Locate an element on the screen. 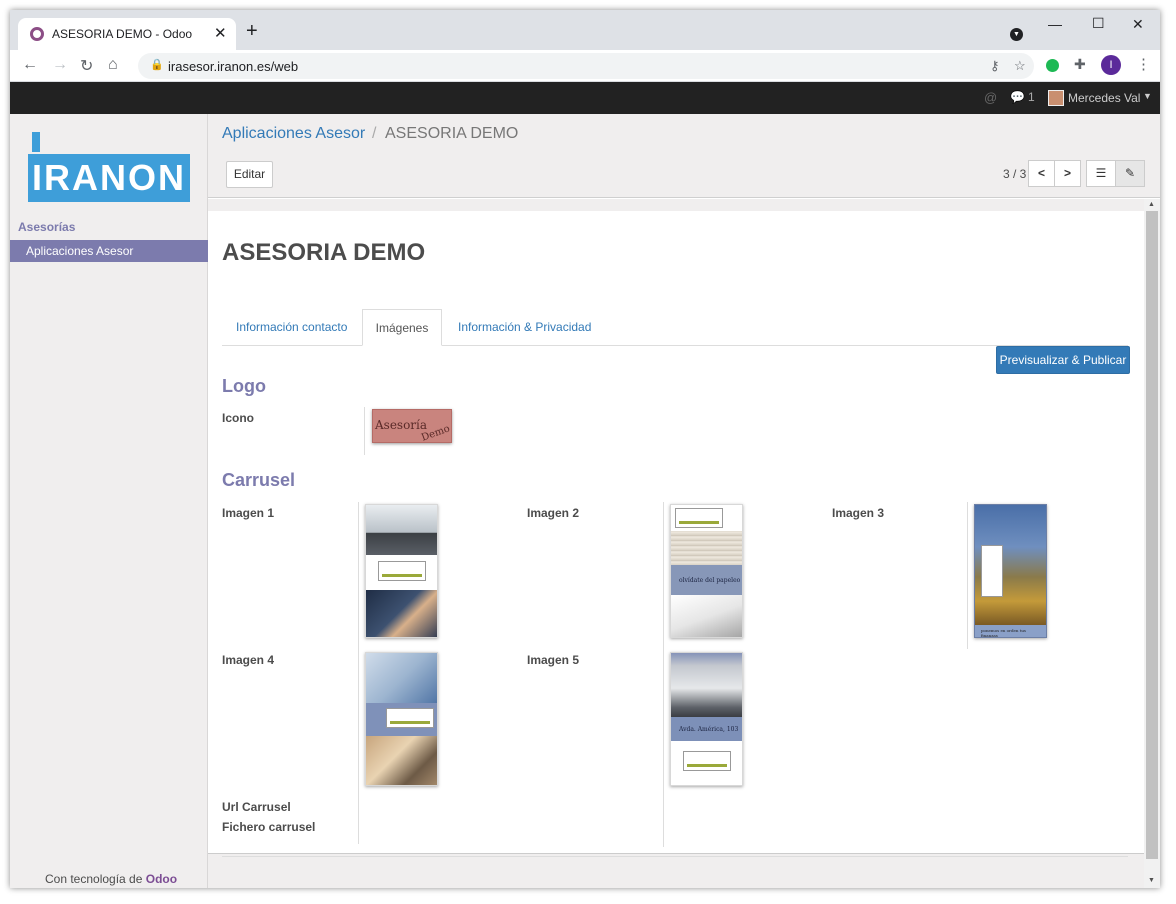 This screenshot has width=1176, height=904. documents-photo is located at coordinates (706, 616).